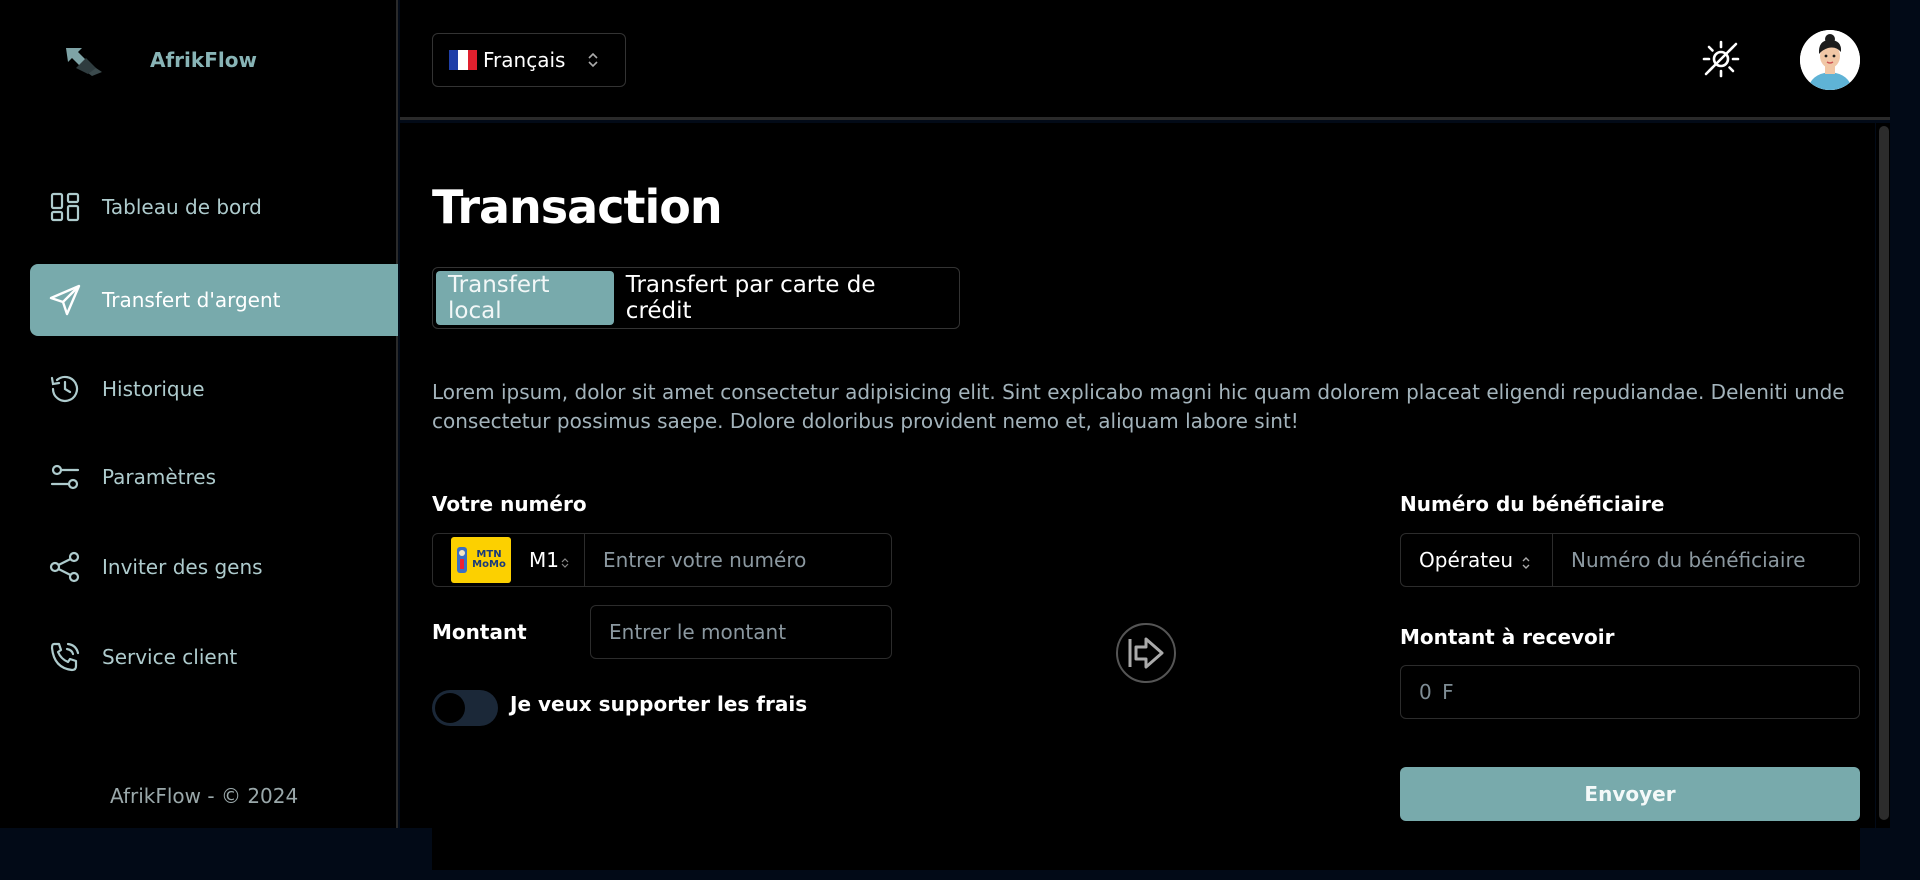  What do you see at coordinates (785, 298) in the screenshot?
I see `tab-credit-card-transfer: Transfert par carte de crédit` at bounding box center [785, 298].